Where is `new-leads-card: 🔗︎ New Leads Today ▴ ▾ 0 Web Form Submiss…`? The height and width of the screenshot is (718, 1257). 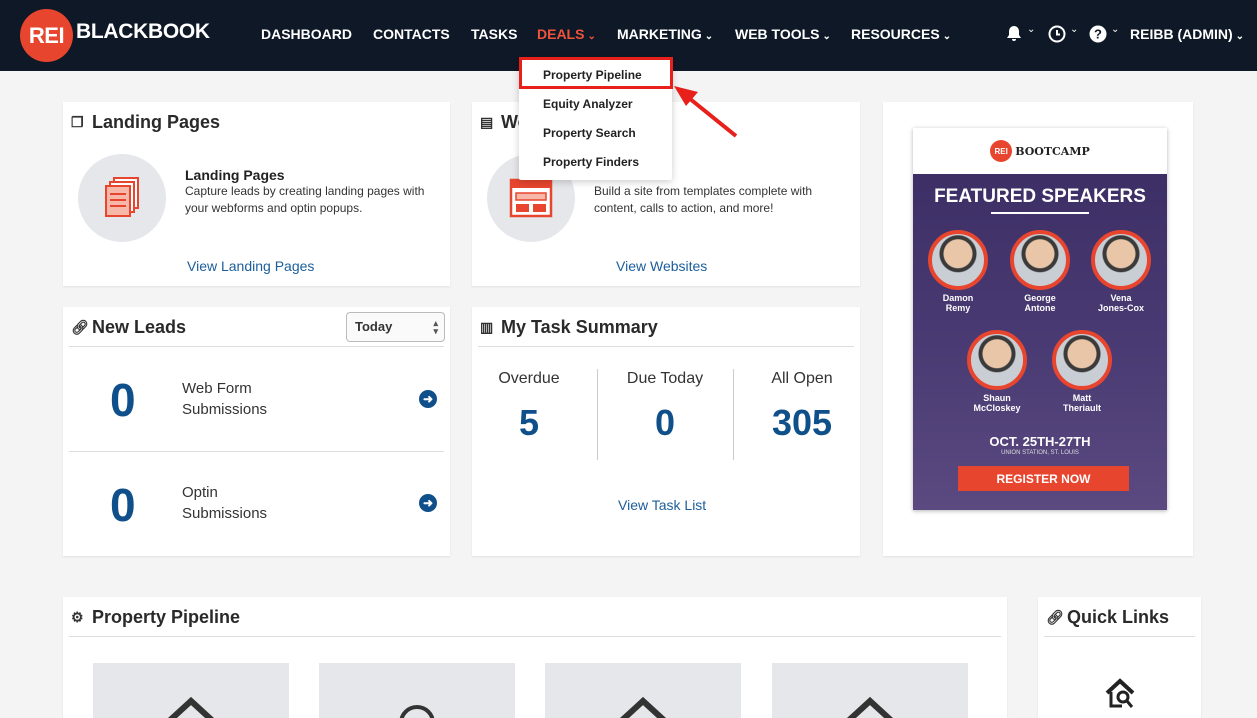
new-leads-card: 🔗︎ New Leads Today ▴ ▾ 0 Web Form Submiss… is located at coordinates (256, 431).